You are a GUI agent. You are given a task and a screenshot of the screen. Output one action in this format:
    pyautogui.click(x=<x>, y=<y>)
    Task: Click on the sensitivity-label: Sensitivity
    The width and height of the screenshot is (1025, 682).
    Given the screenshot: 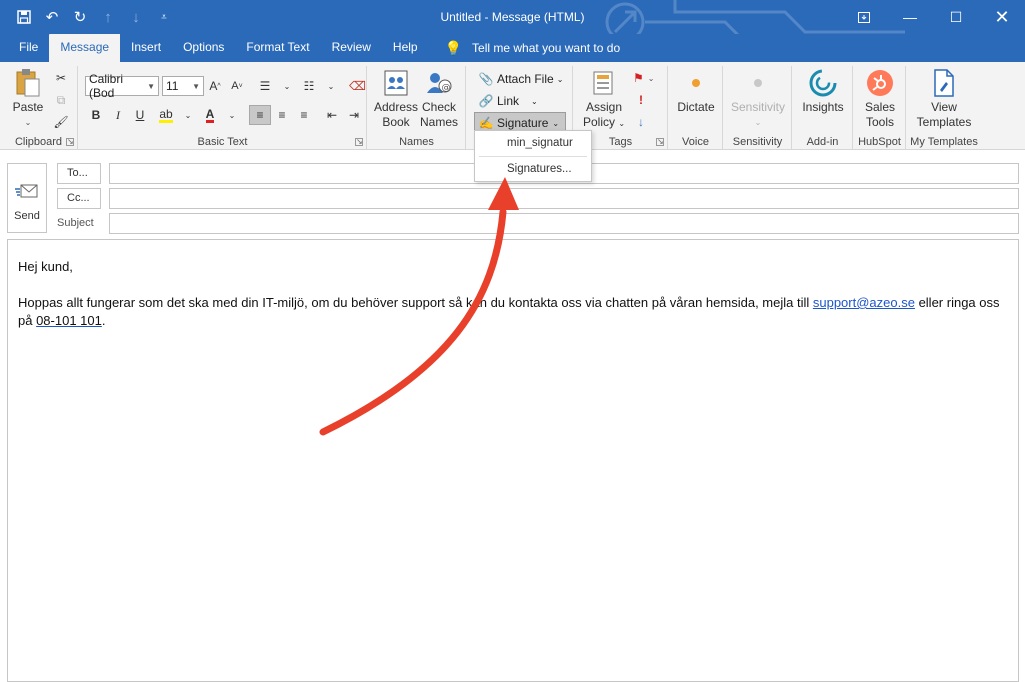 What is the action you would take?
    pyautogui.click(x=758, y=107)
    